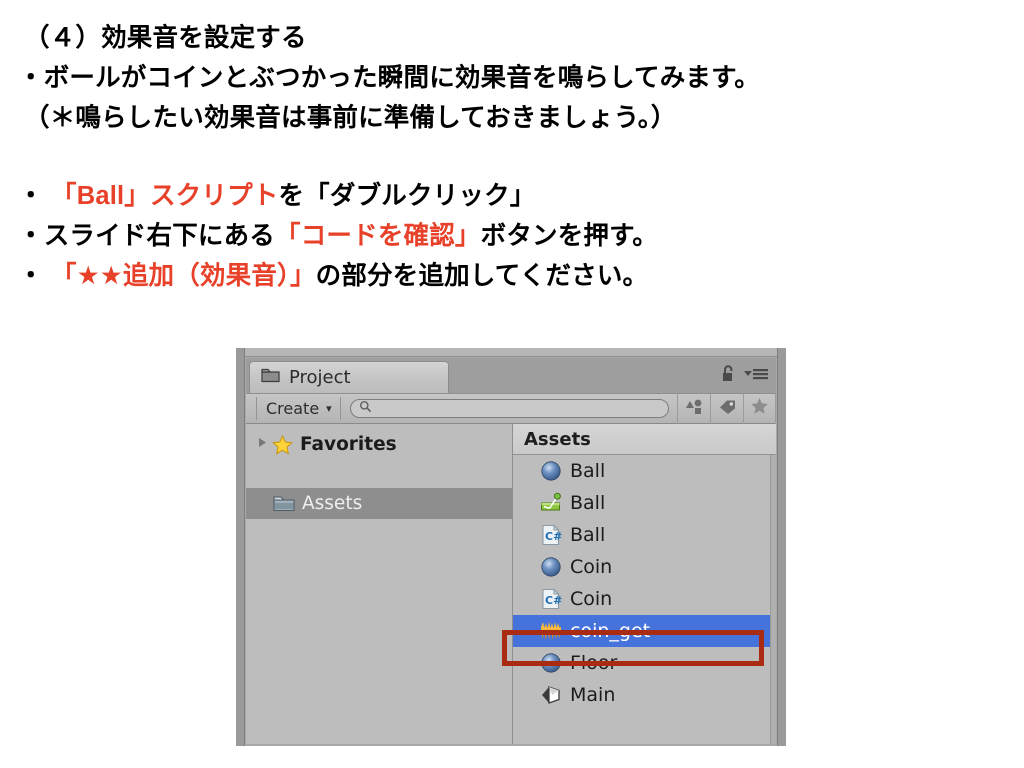 This screenshot has height=768, width=1024. What do you see at coordinates (378, 236) in the screenshot?
I see `slide-step-2-highlight: 「コードを確認」` at bounding box center [378, 236].